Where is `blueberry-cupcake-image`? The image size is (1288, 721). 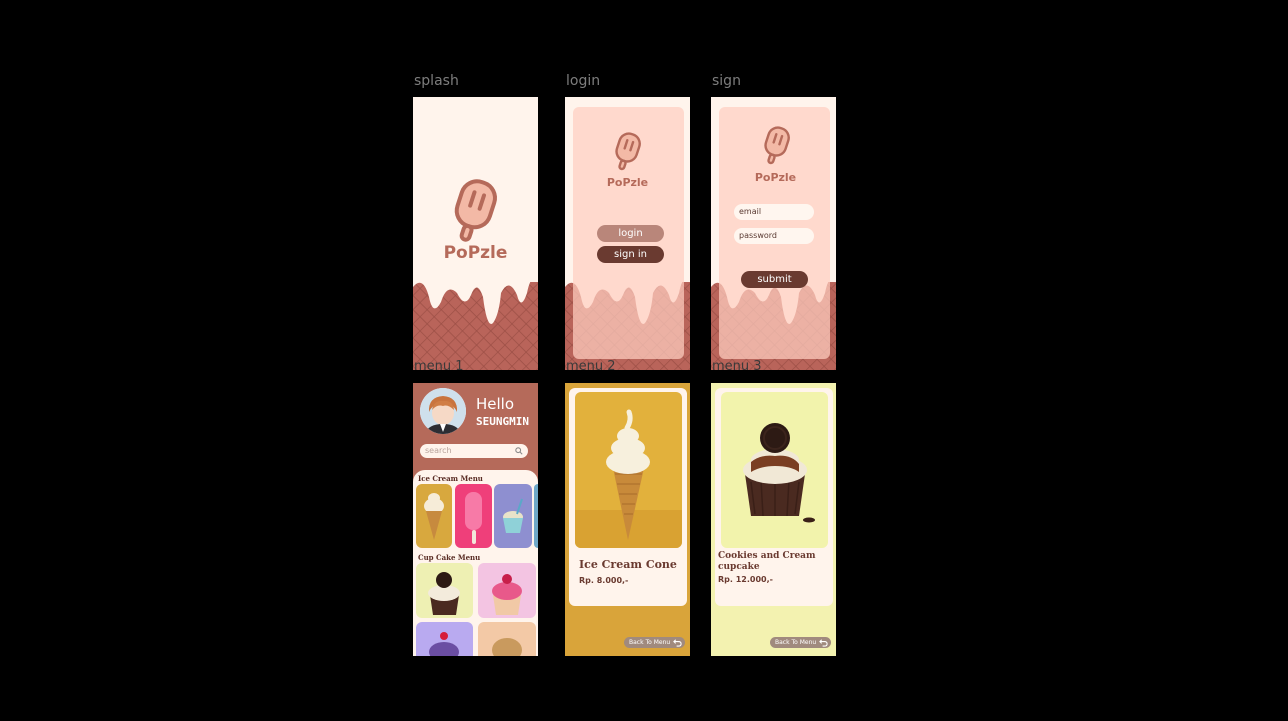 blueberry-cupcake-image is located at coordinates (444, 644).